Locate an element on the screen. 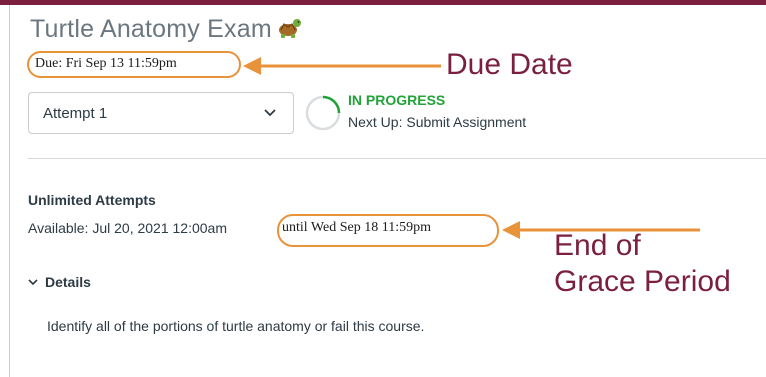  turtle-icon is located at coordinates (289, 27).